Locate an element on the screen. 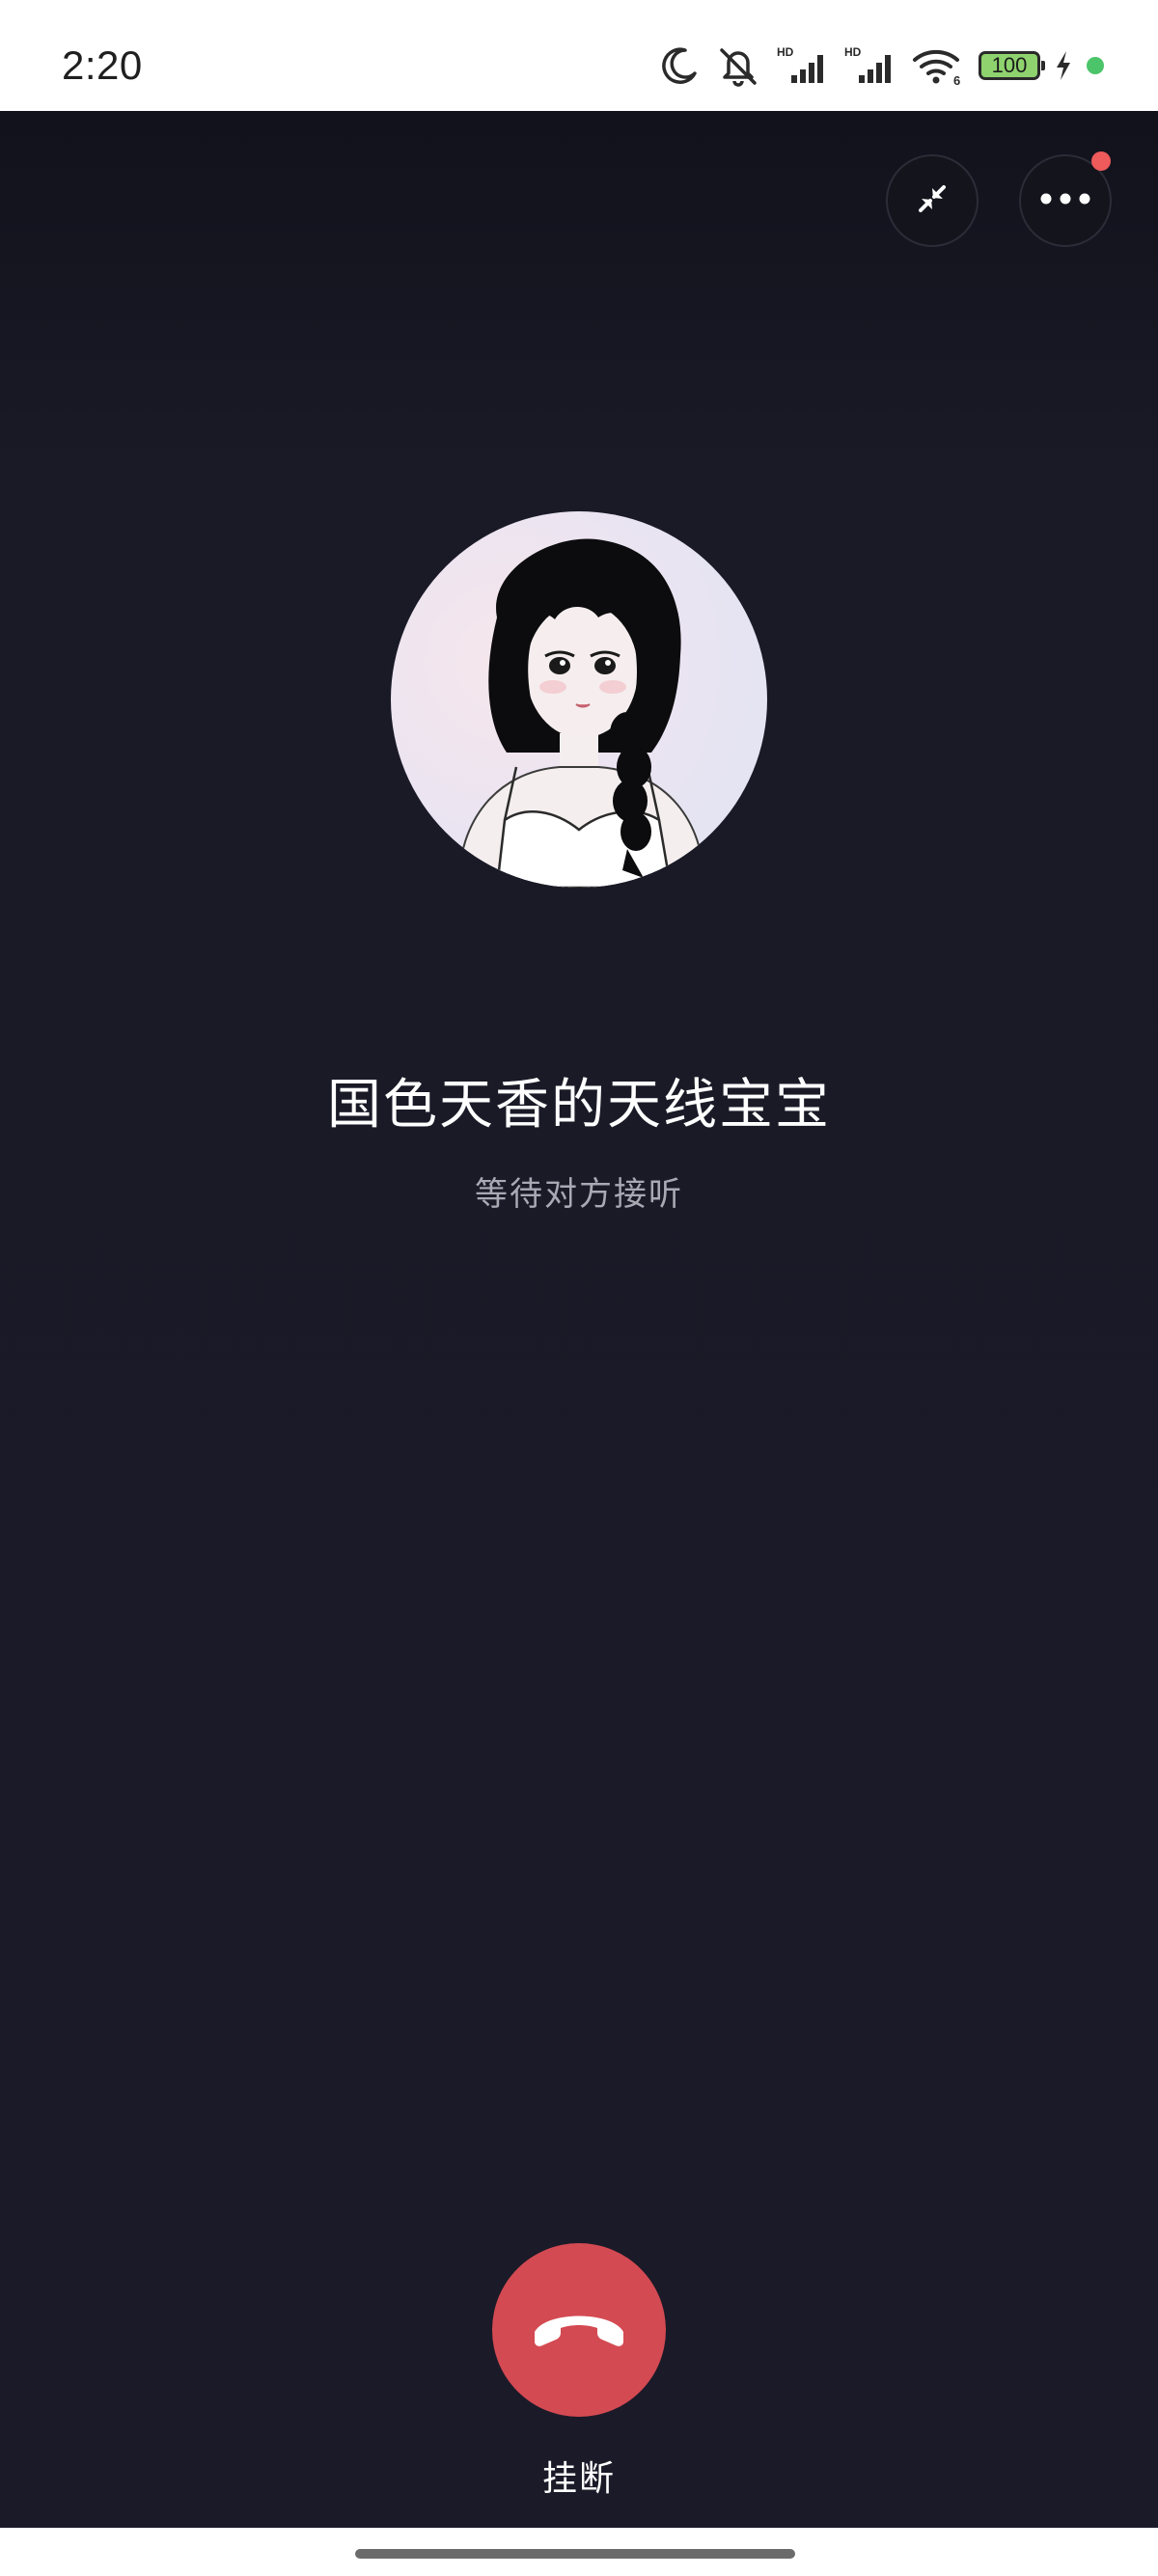 The width and height of the screenshot is (1158, 2576). notification-dot is located at coordinates (1101, 161).